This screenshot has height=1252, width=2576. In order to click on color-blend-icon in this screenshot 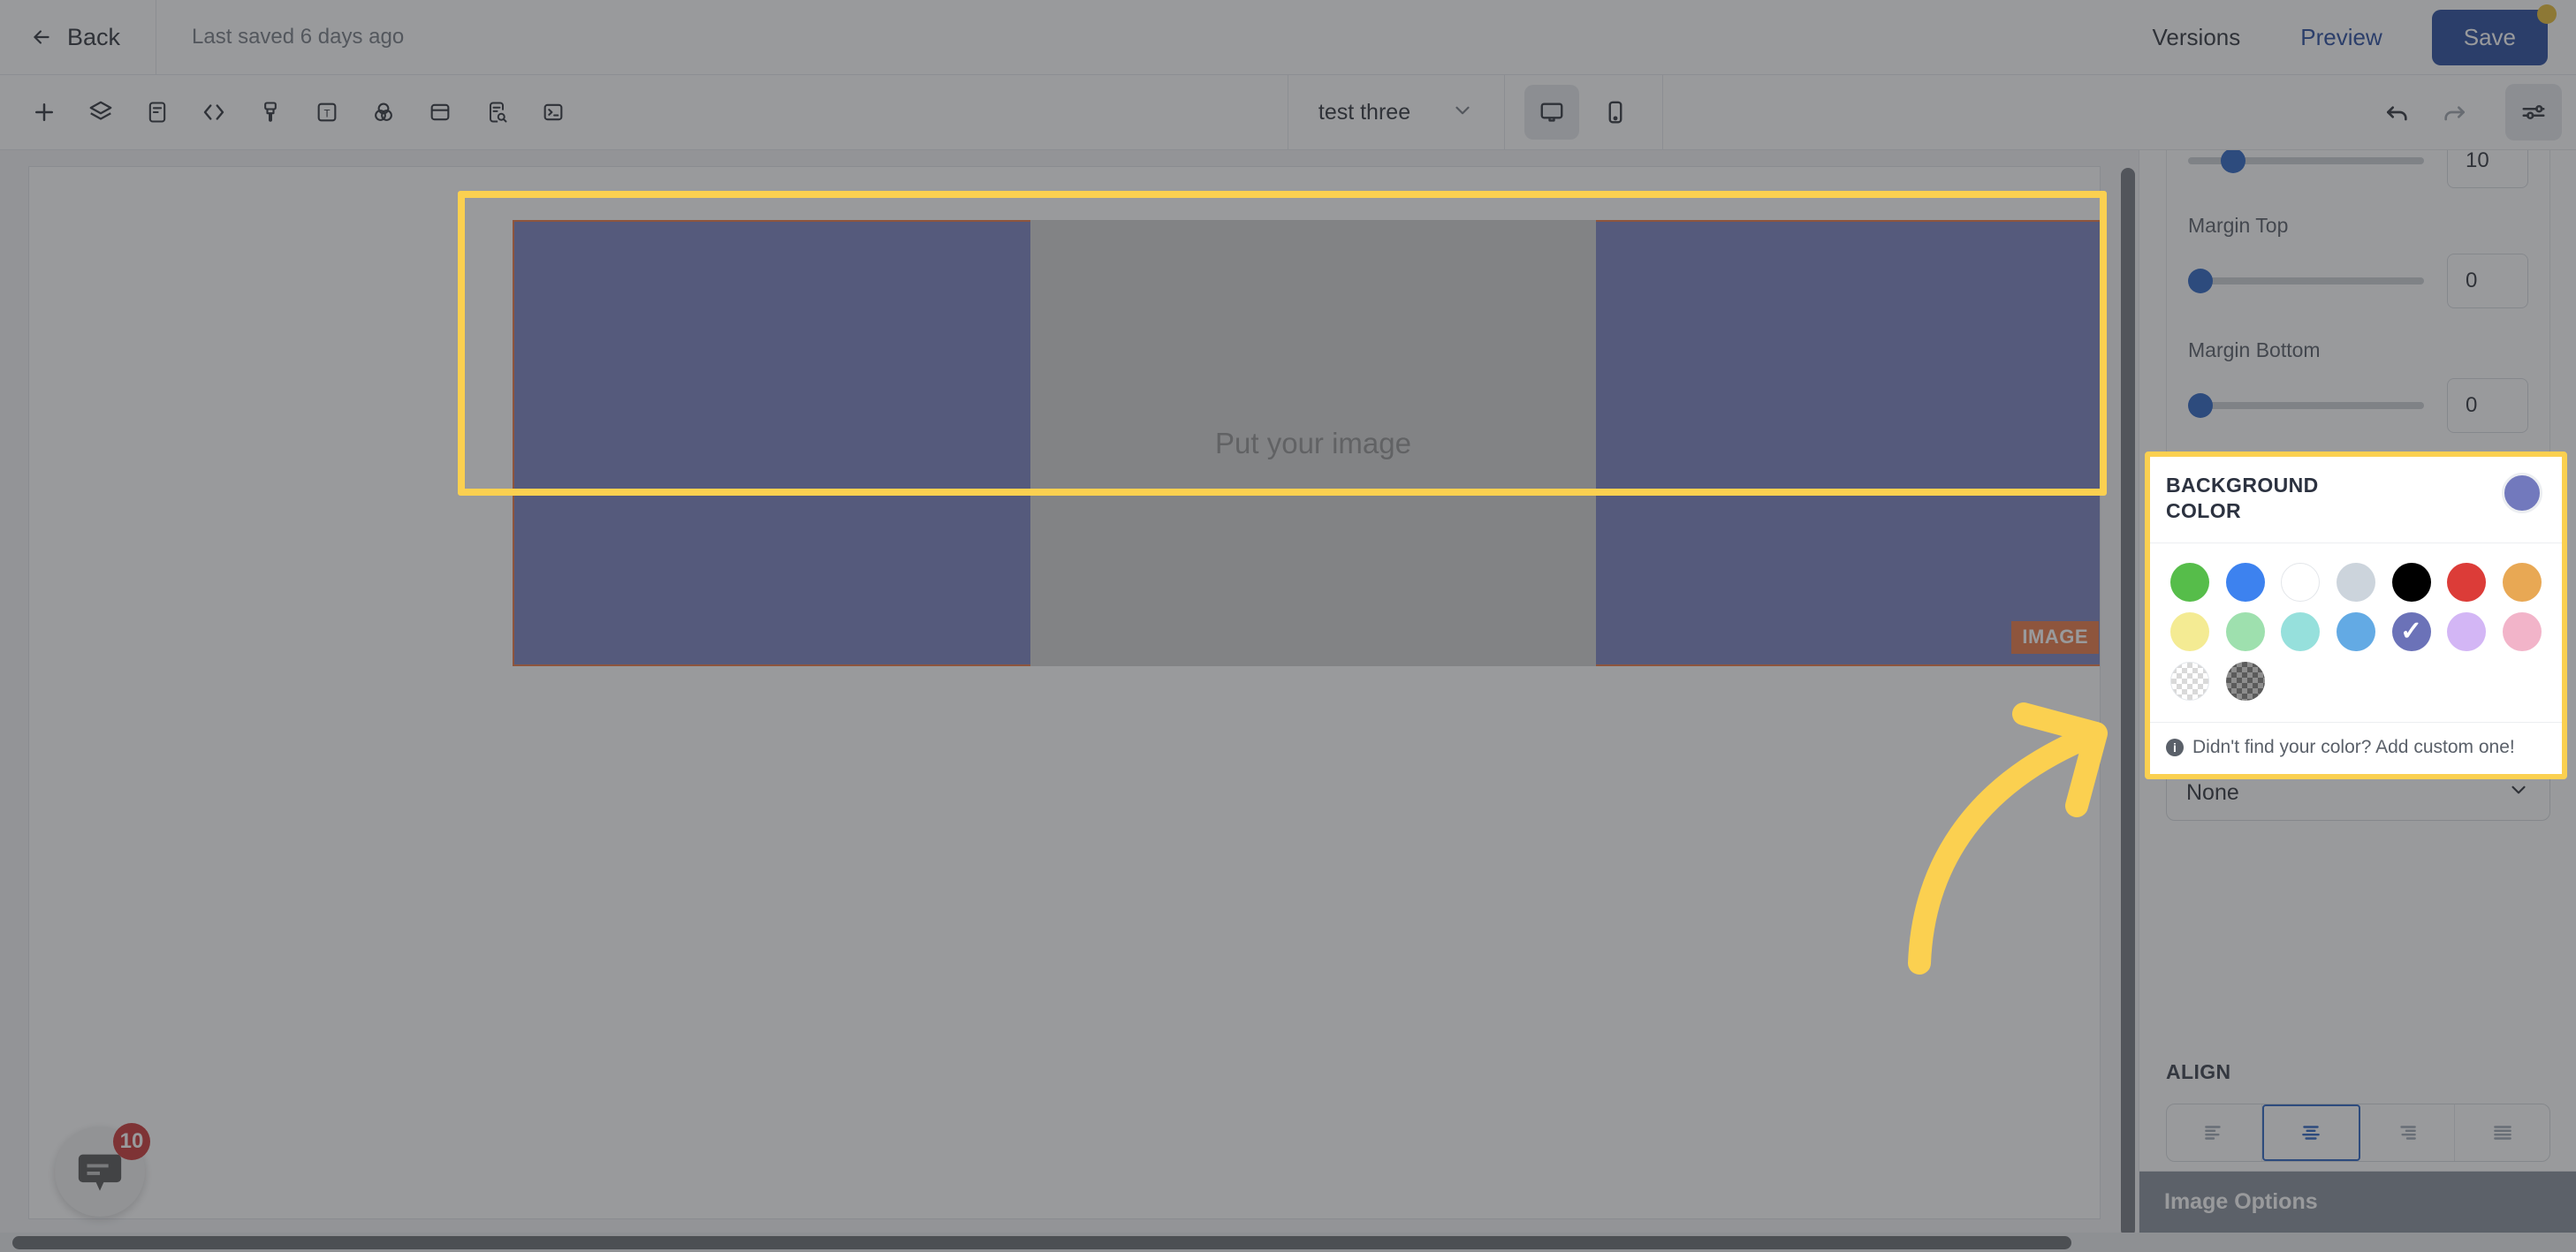, I will do `click(383, 112)`.